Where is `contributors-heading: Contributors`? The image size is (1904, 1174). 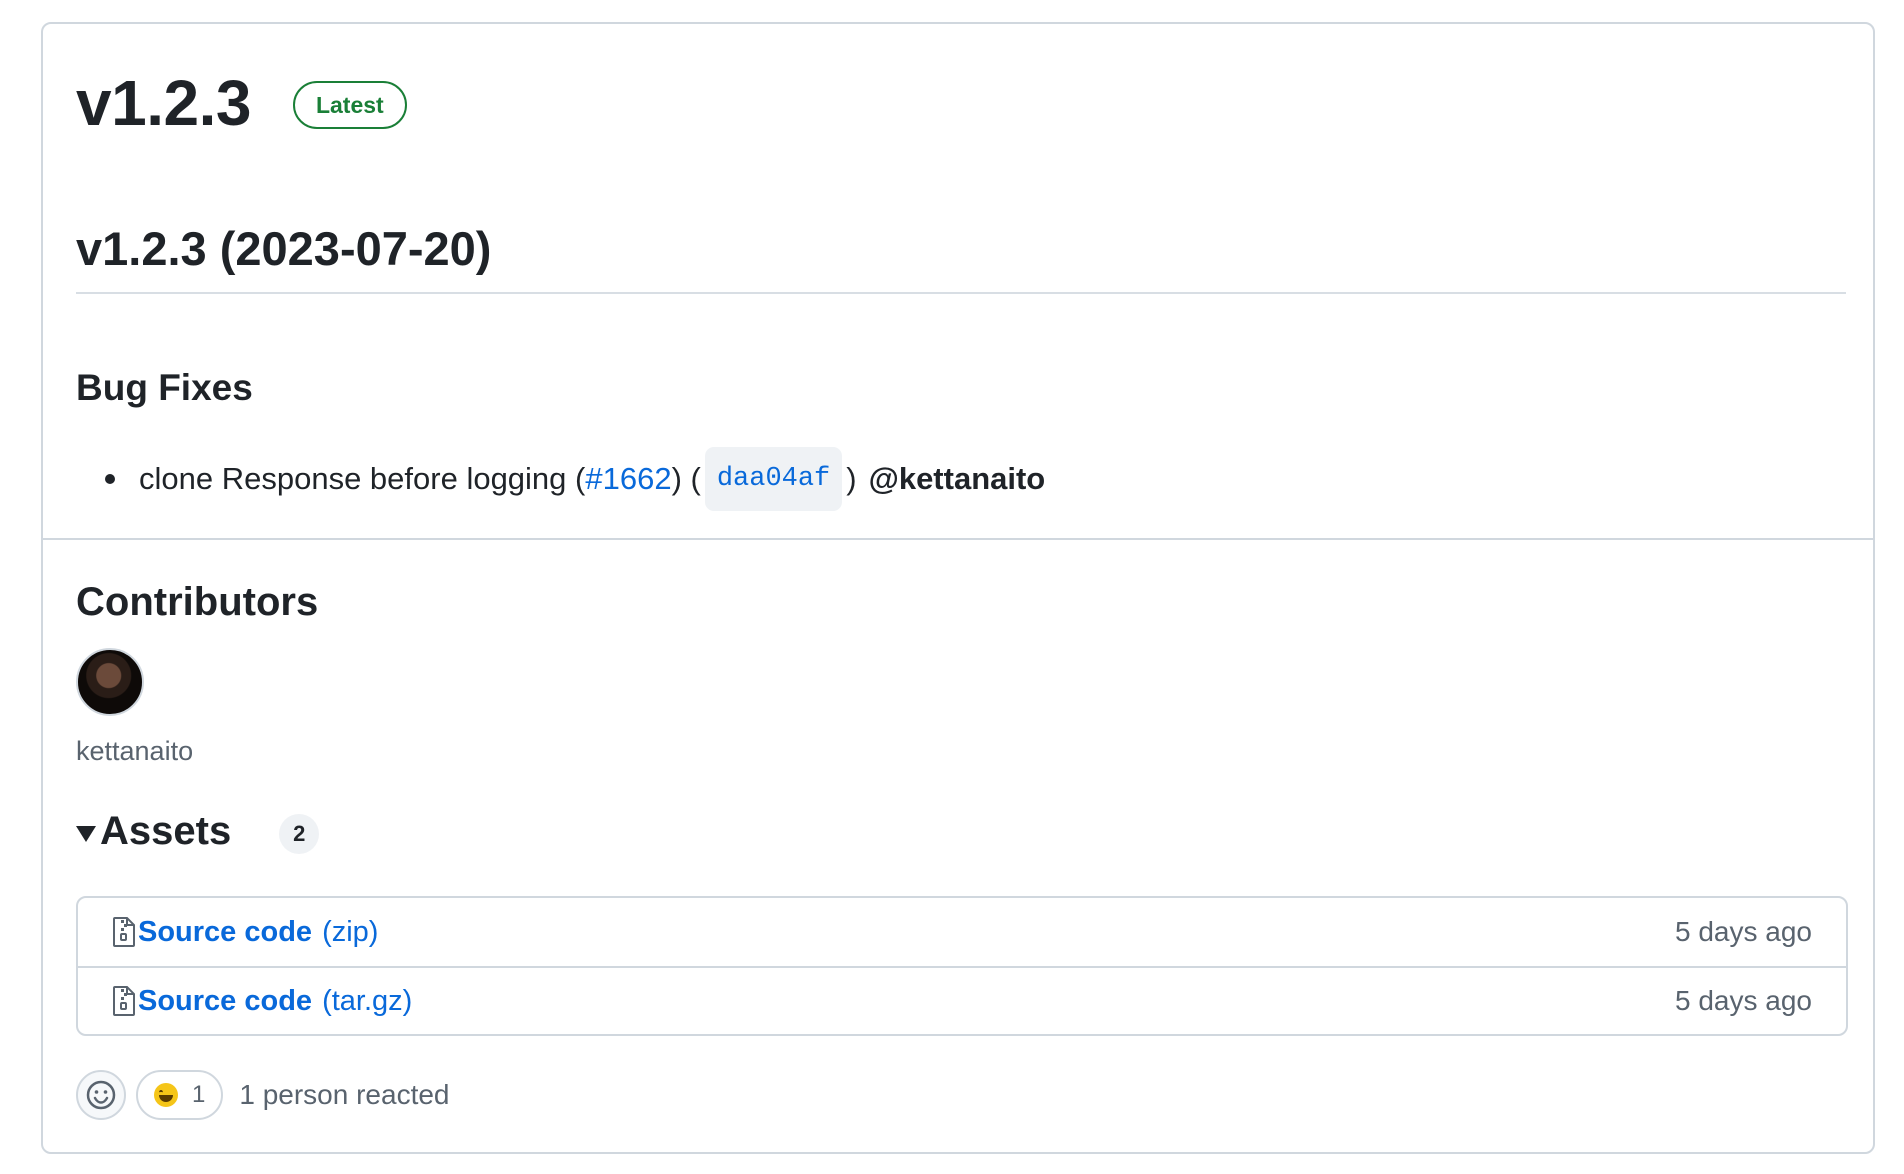
contributors-heading: Contributors is located at coordinates (197, 602).